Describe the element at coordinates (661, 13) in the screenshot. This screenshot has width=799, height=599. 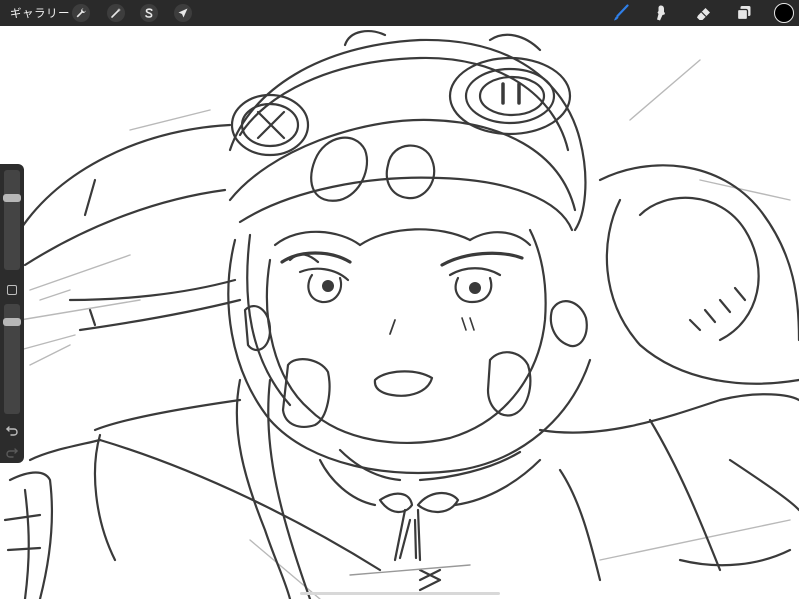
I see `smudge-icon` at that location.